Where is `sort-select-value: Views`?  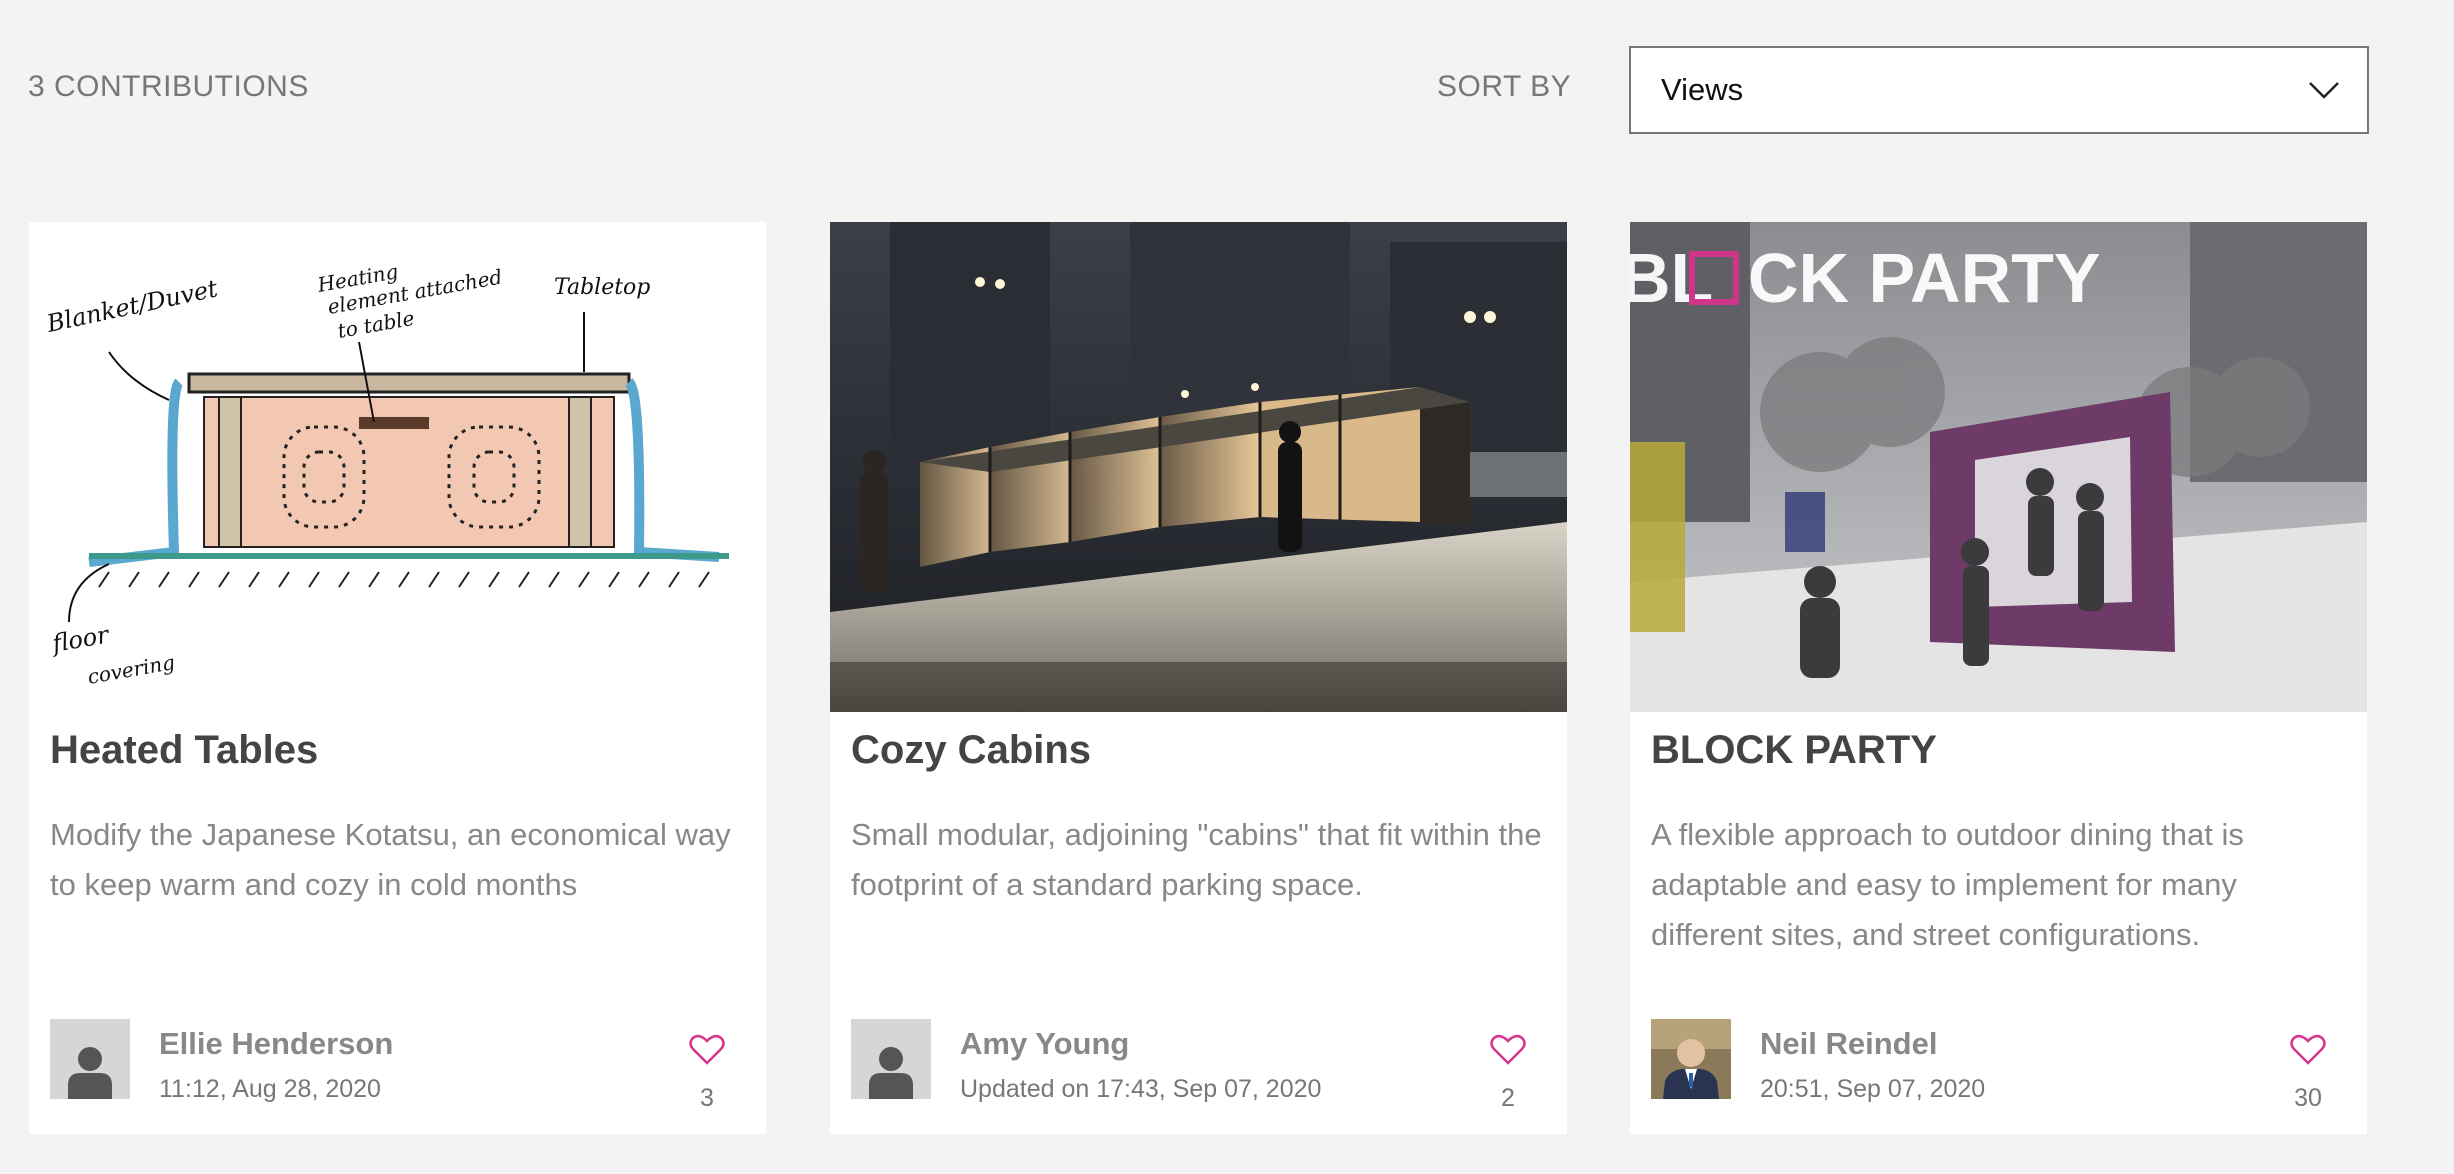 sort-select-value: Views is located at coordinates (1702, 89).